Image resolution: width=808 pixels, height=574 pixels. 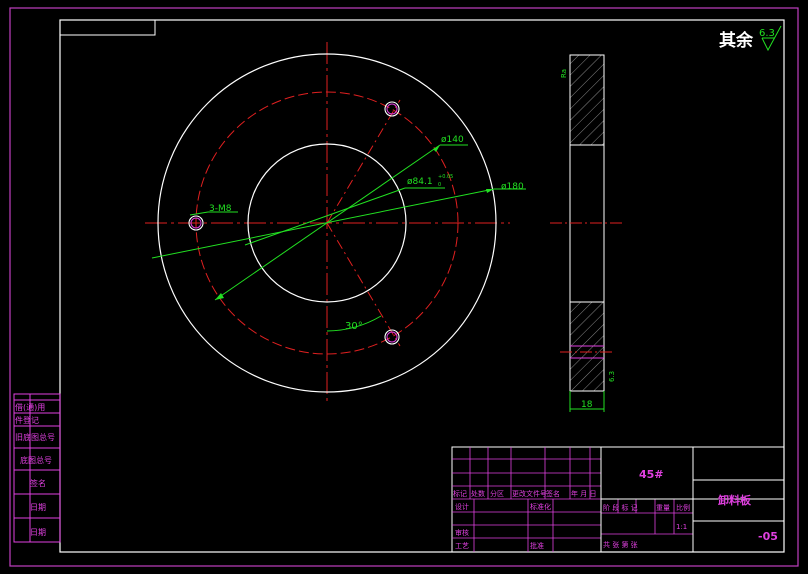 What do you see at coordinates (462, 532) in the screenshot?
I see `label-review: 审核` at bounding box center [462, 532].